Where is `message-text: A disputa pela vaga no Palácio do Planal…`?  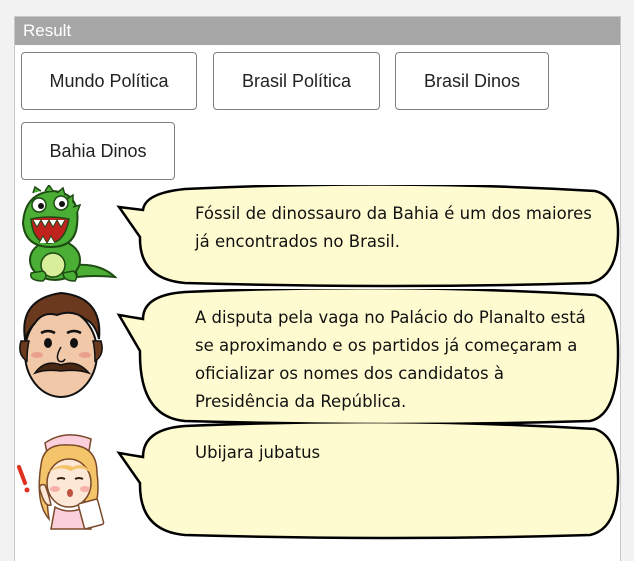
message-text: A disputa pela vaga no Palácio do Planal… is located at coordinates (390, 359).